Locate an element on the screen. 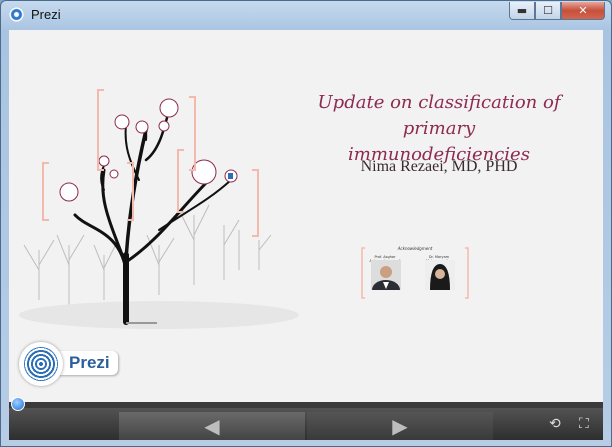 The width and height of the screenshot is (612, 447). player-toolbar: ◀ ▶ ⟲ ⛶ is located at coordinates (306, 418).